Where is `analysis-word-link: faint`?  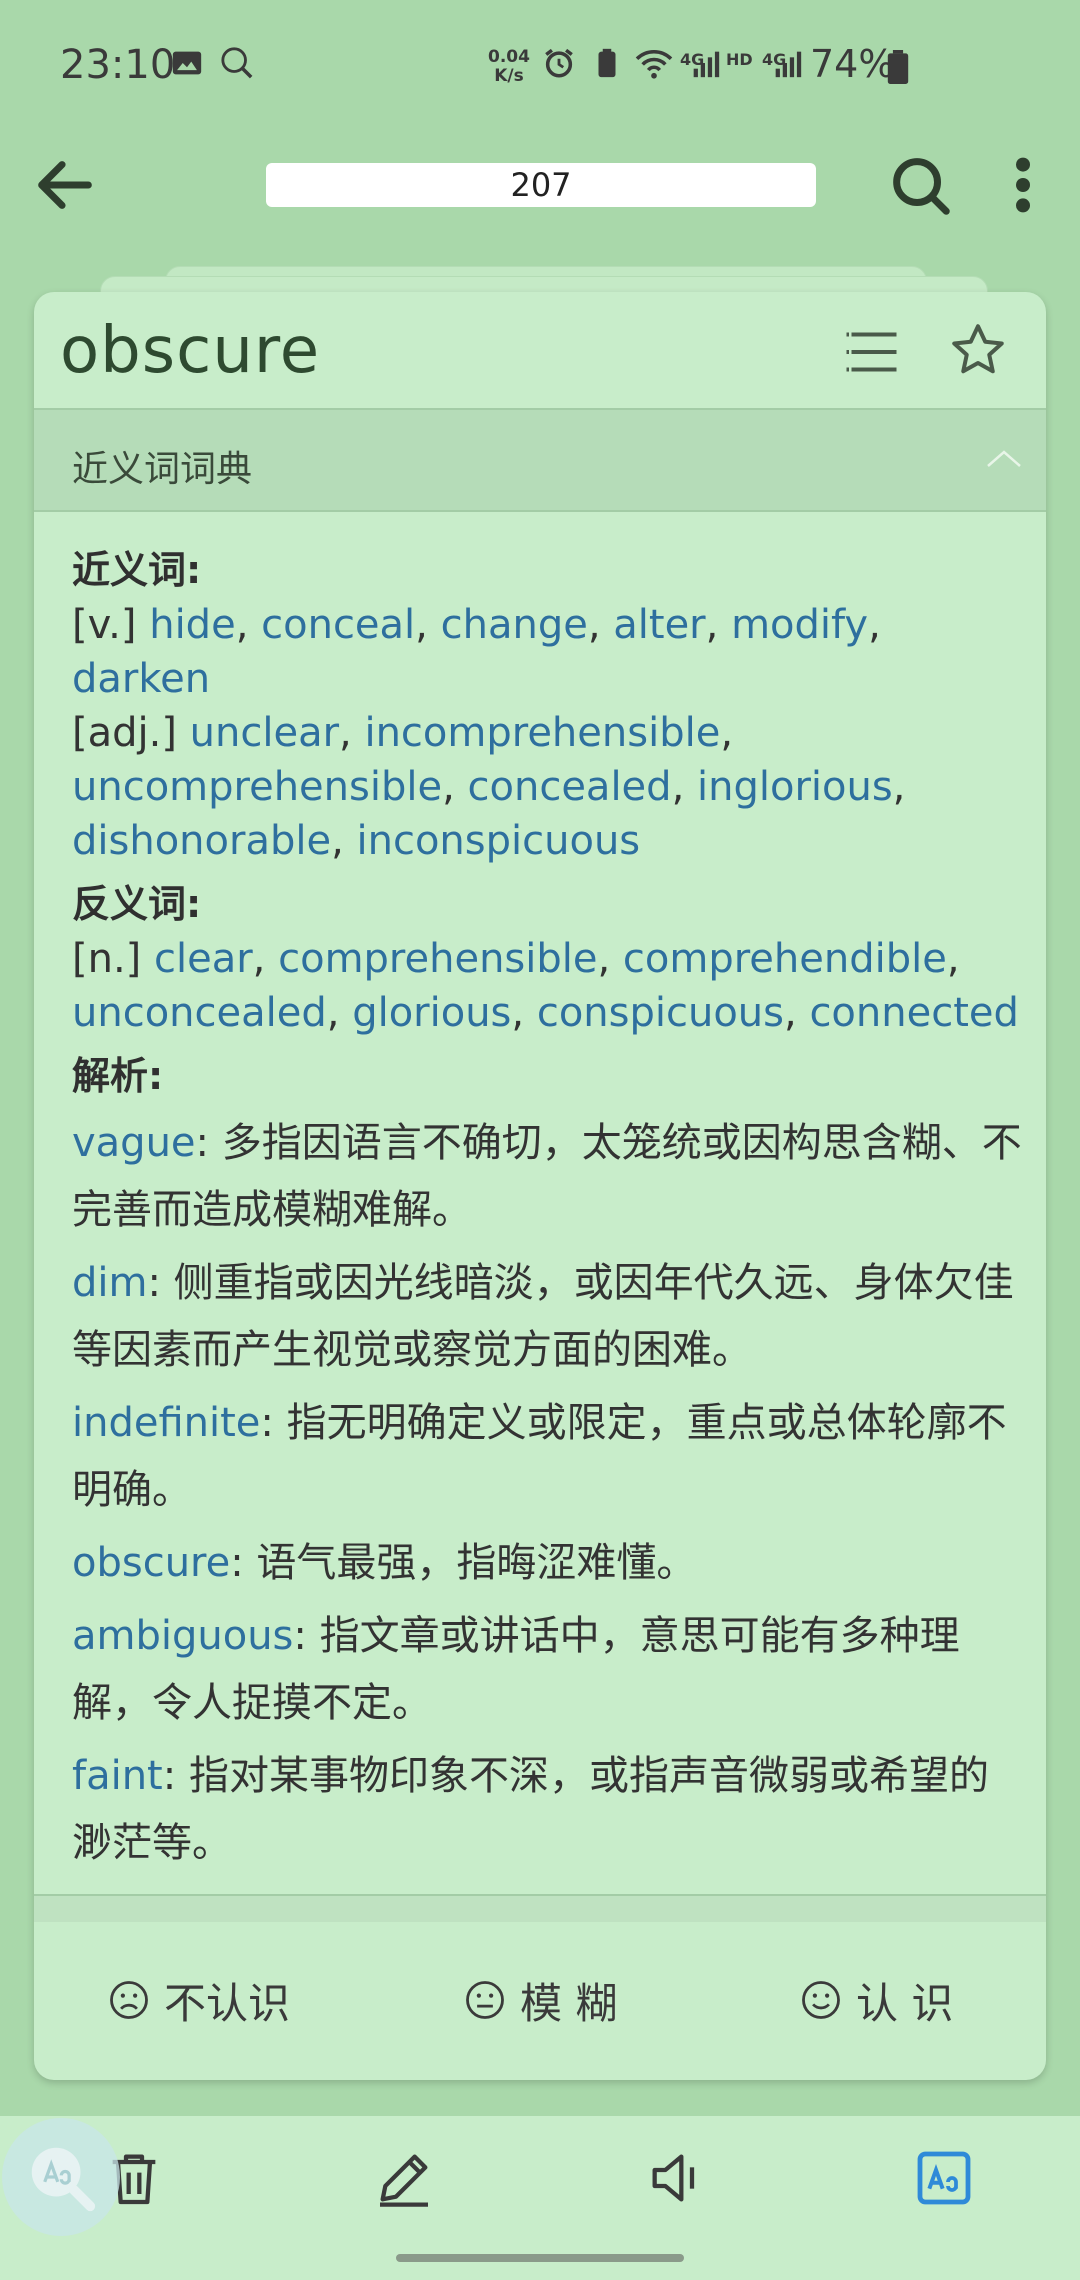
analysis-word-link: faint is located at coordinates (117, 1776).